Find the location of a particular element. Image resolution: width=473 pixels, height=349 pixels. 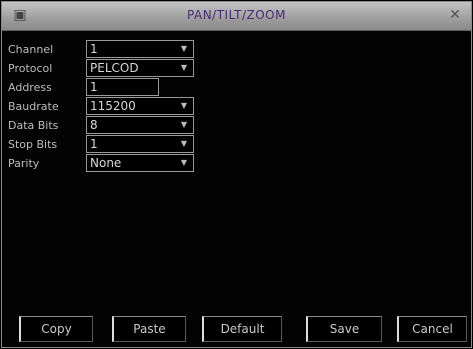

window-title: PAN/TILT/ZOOM is located at coordinates (236, 15).